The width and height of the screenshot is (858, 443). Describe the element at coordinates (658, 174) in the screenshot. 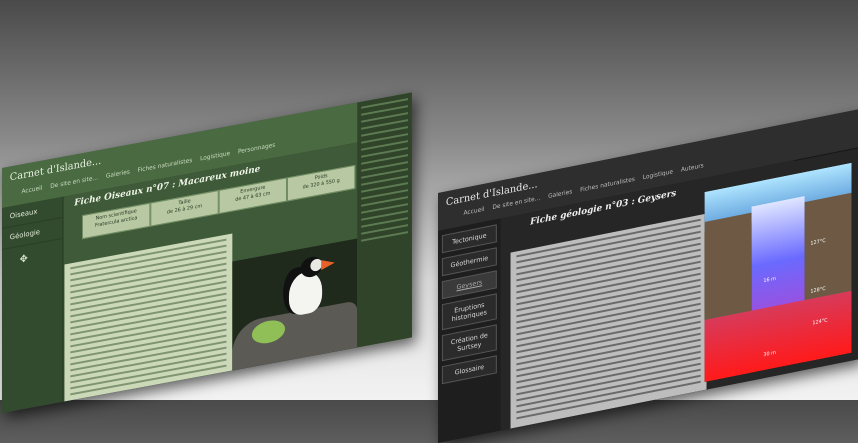

I see `right-nav-logistique: Logistique` at that location.